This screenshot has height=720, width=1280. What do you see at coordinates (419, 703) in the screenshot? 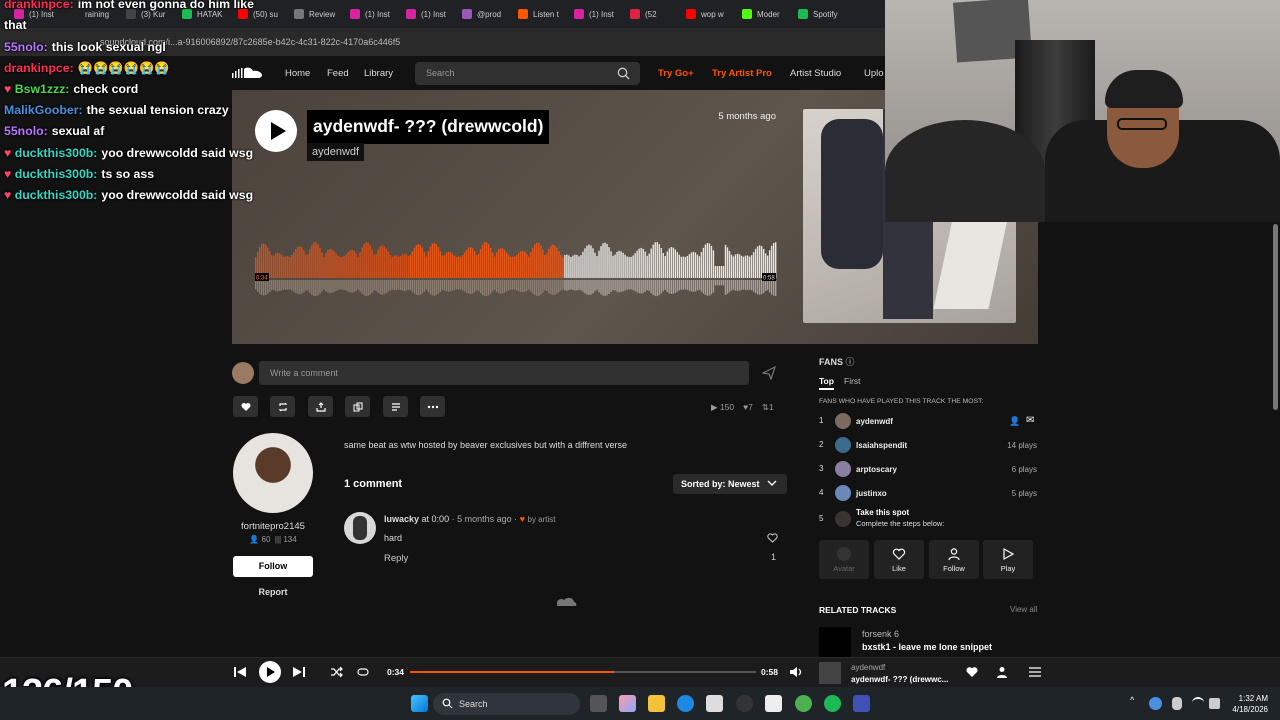
I see `windows-start-icon` at bounding box center [419, 703].